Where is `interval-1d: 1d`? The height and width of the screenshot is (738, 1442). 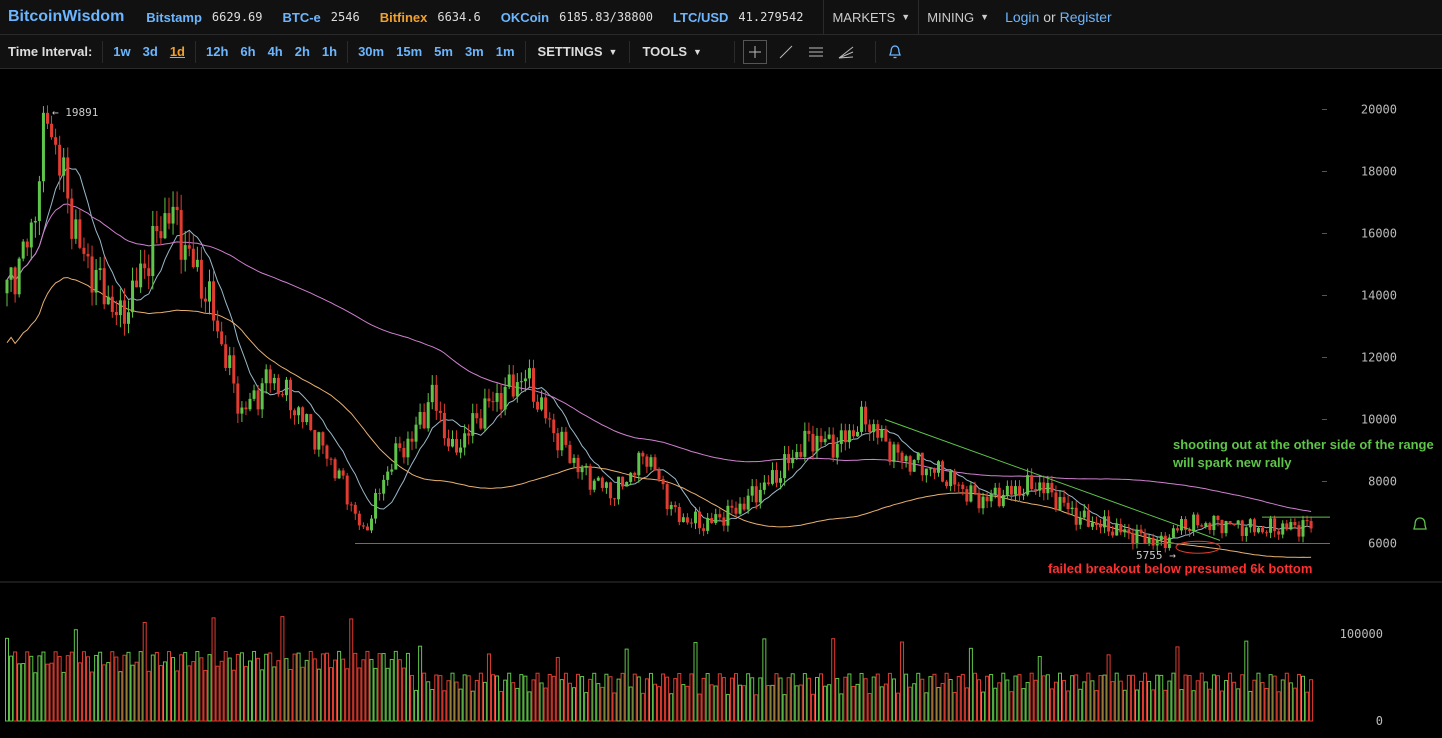
interval-1d: 1d is located at coordinates (177, 51).